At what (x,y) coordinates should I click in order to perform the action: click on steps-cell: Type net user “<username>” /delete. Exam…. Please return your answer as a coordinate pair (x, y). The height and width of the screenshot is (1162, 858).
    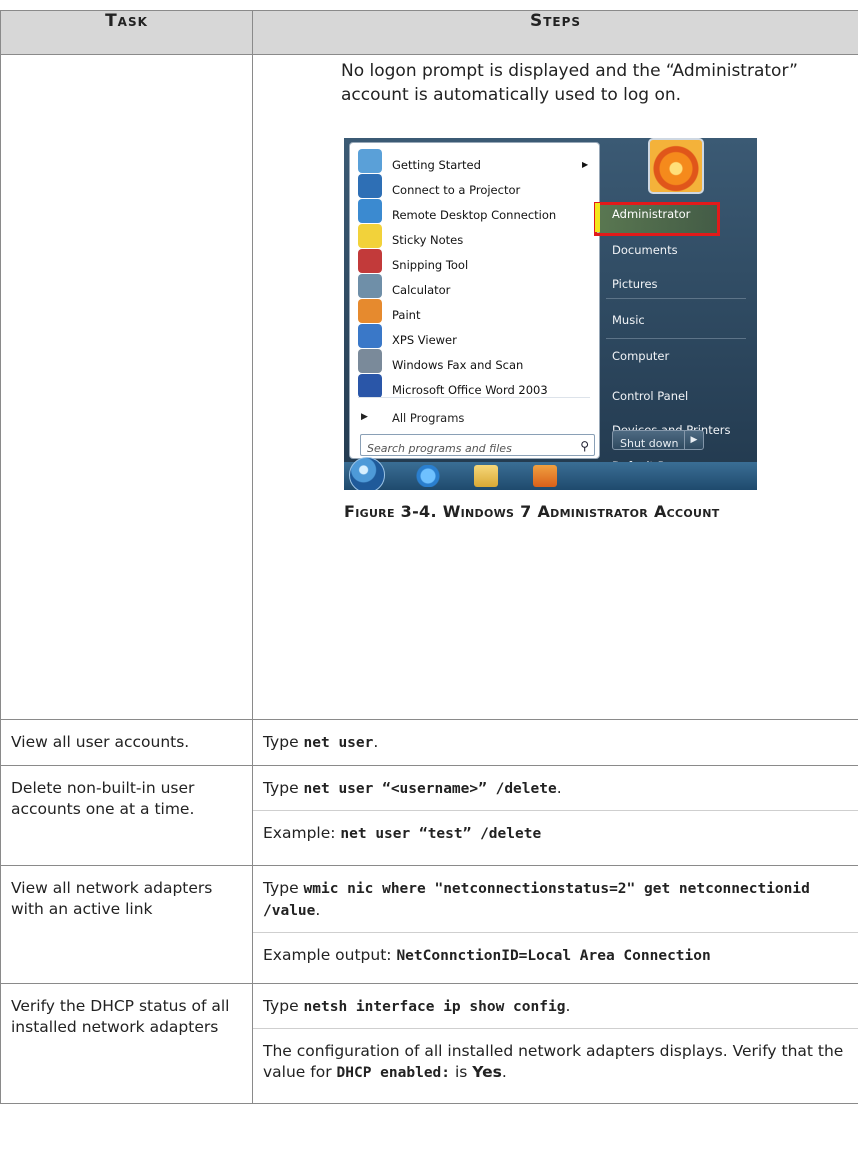
    Looking at the image, I should click on (555, 815).